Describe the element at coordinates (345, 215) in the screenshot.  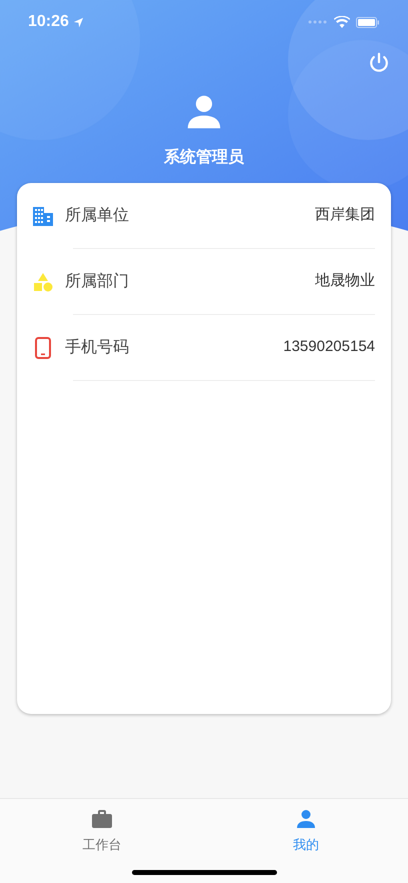
I see `field-value: 西岸集团` at that location.